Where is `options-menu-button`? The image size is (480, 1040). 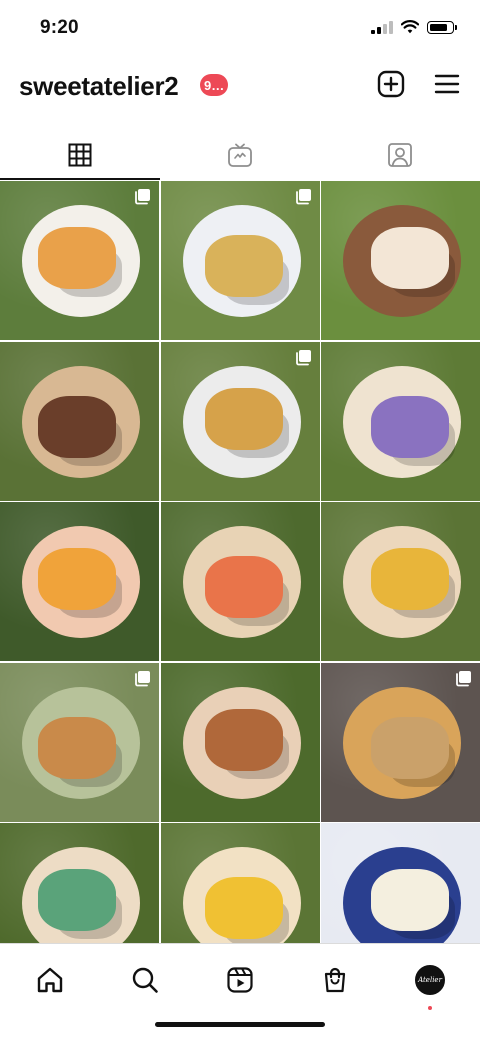
options-menu-button is located at coordinates (447, 84).